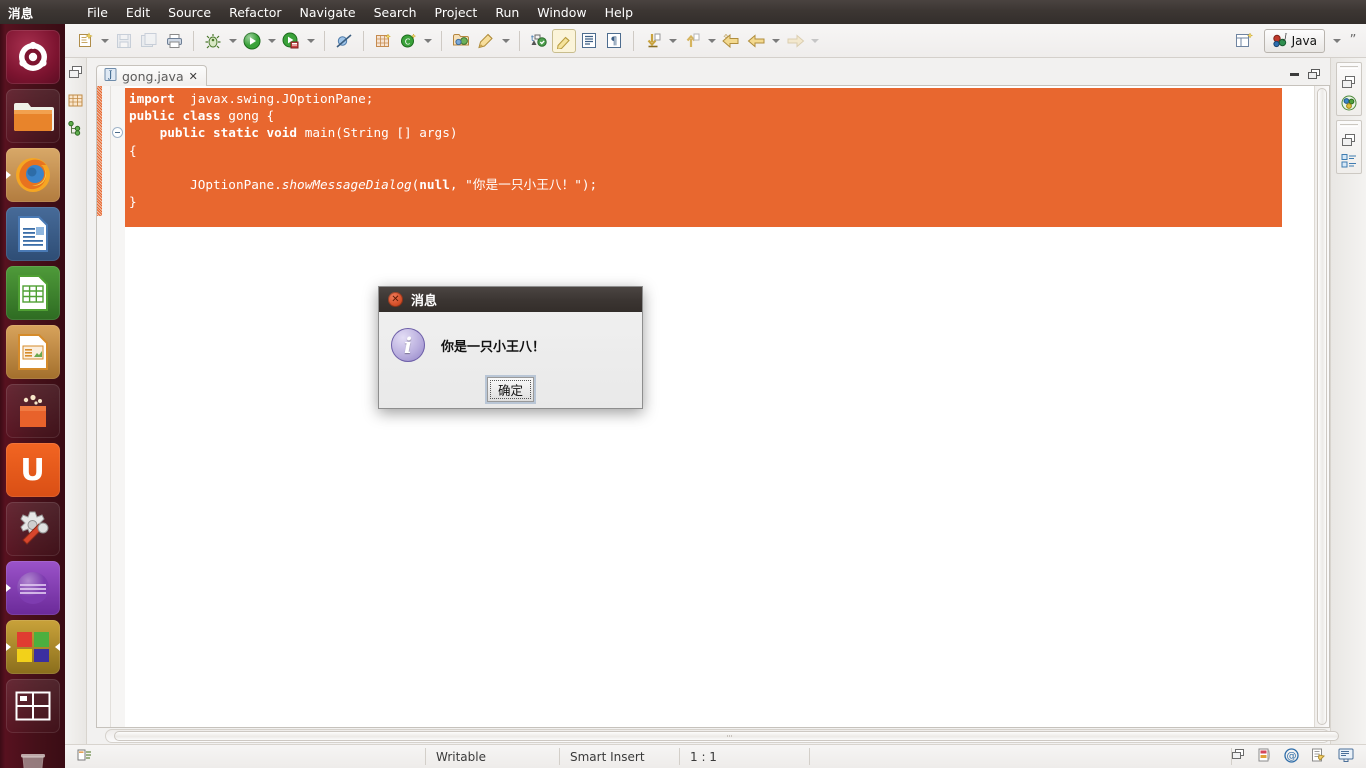  Describe the element at coordinates (291, 41) in the screenshot. I see `run-external-tools-icon` at that location.